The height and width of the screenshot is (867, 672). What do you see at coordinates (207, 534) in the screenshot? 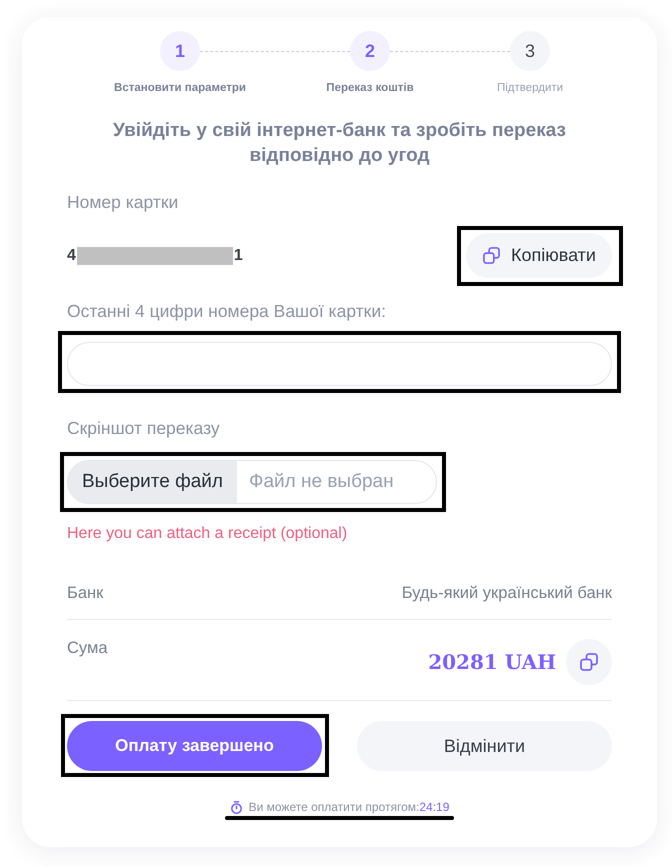
I see `hint-text: Here you can attach a receipt (optional)` at bounding box center [207, 534].